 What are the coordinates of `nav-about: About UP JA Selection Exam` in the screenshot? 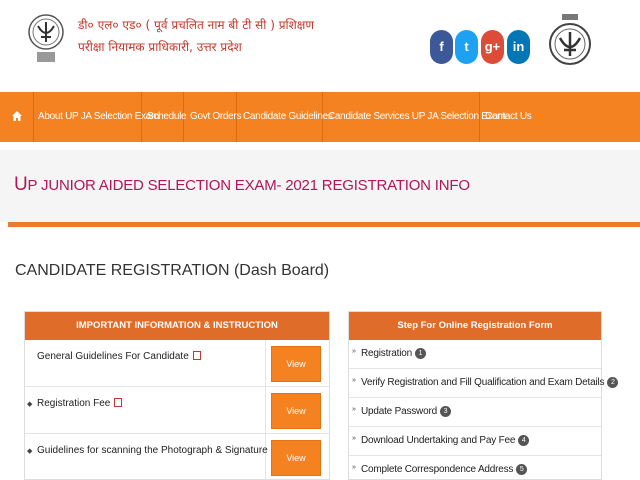 It's located at (96, 117).